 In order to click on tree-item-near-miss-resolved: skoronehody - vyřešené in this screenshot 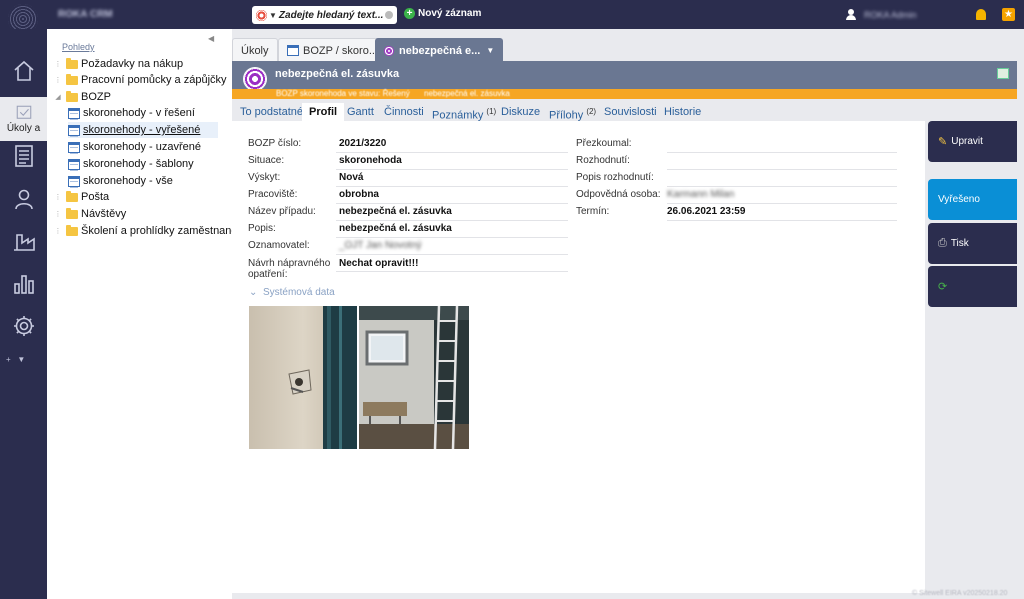, I will do `click(143, 130)`.